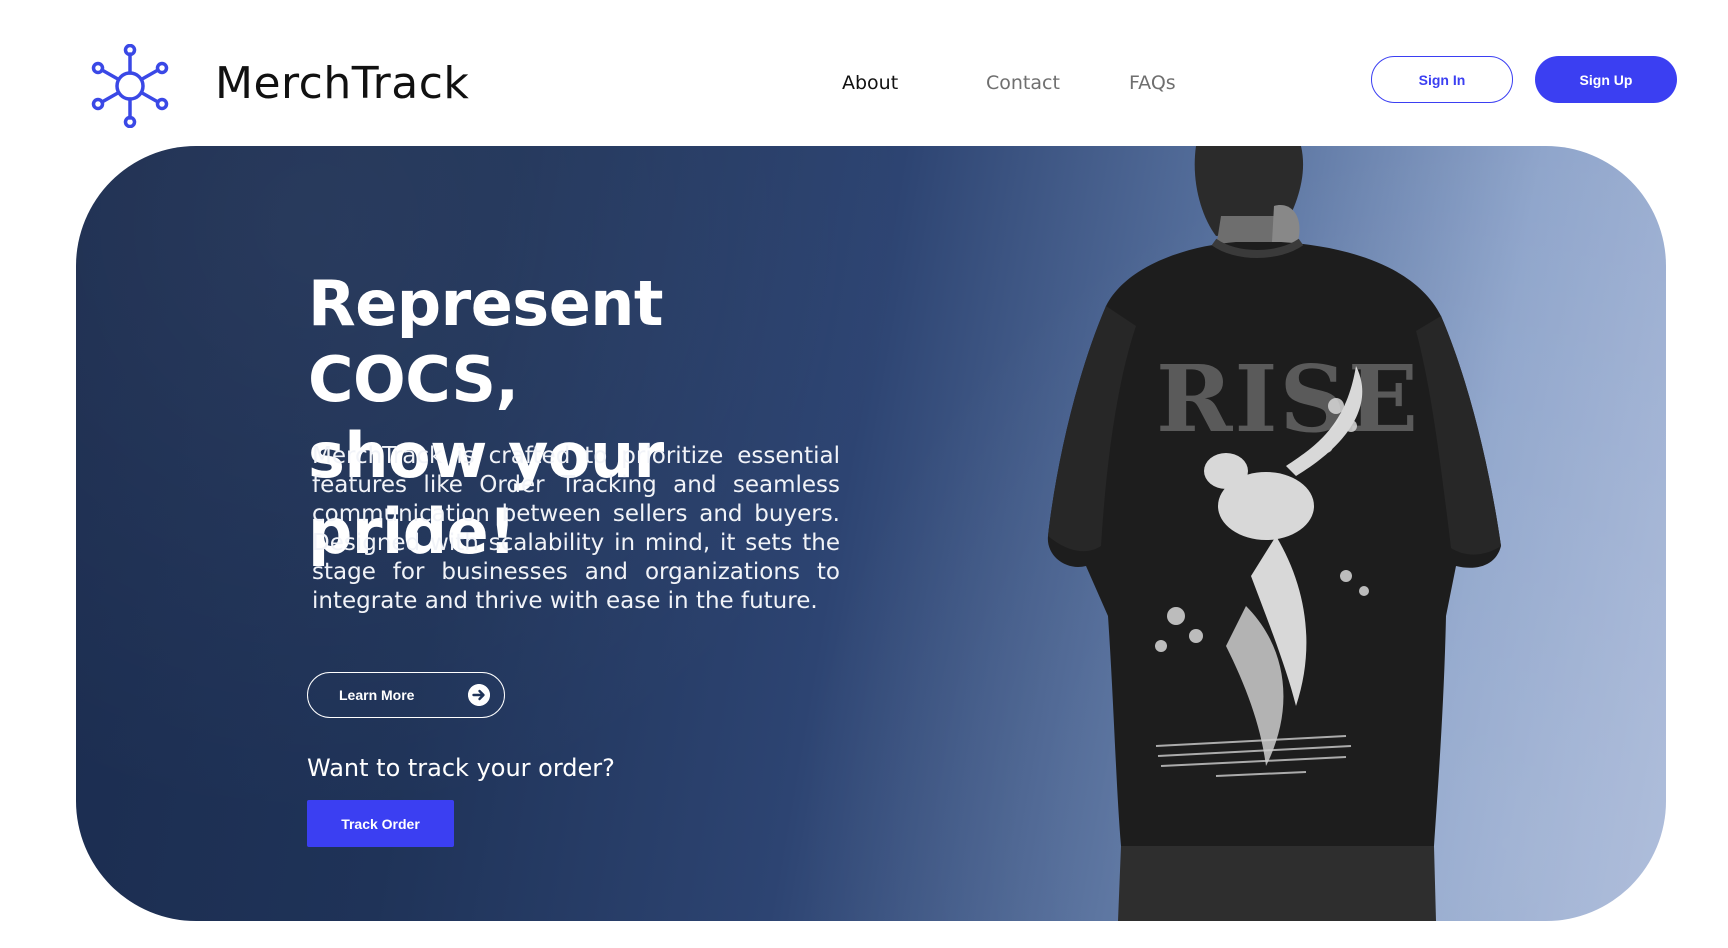  What do you see at coordinates (1606, 79) in the screenshot?
I see `sign-up-button: Sign Up` at bounding box center [1606, 79].